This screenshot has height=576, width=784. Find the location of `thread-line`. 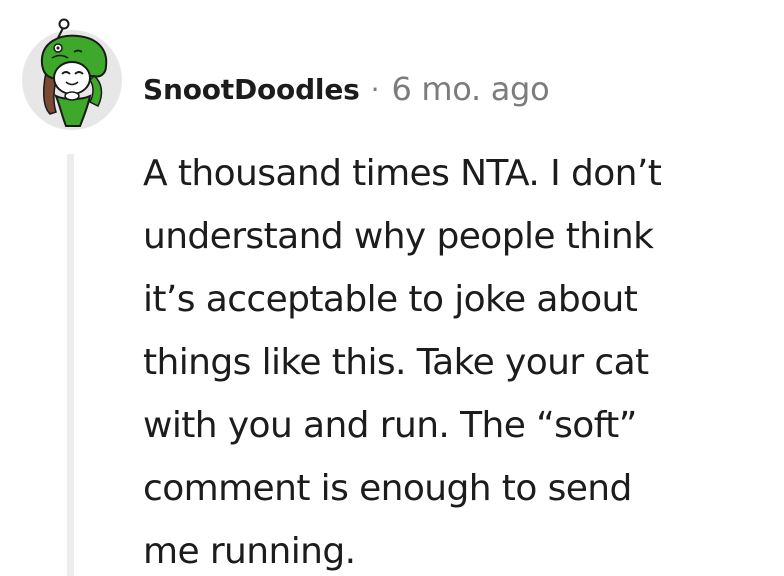

thread-line is located at coordinates (70, 365).